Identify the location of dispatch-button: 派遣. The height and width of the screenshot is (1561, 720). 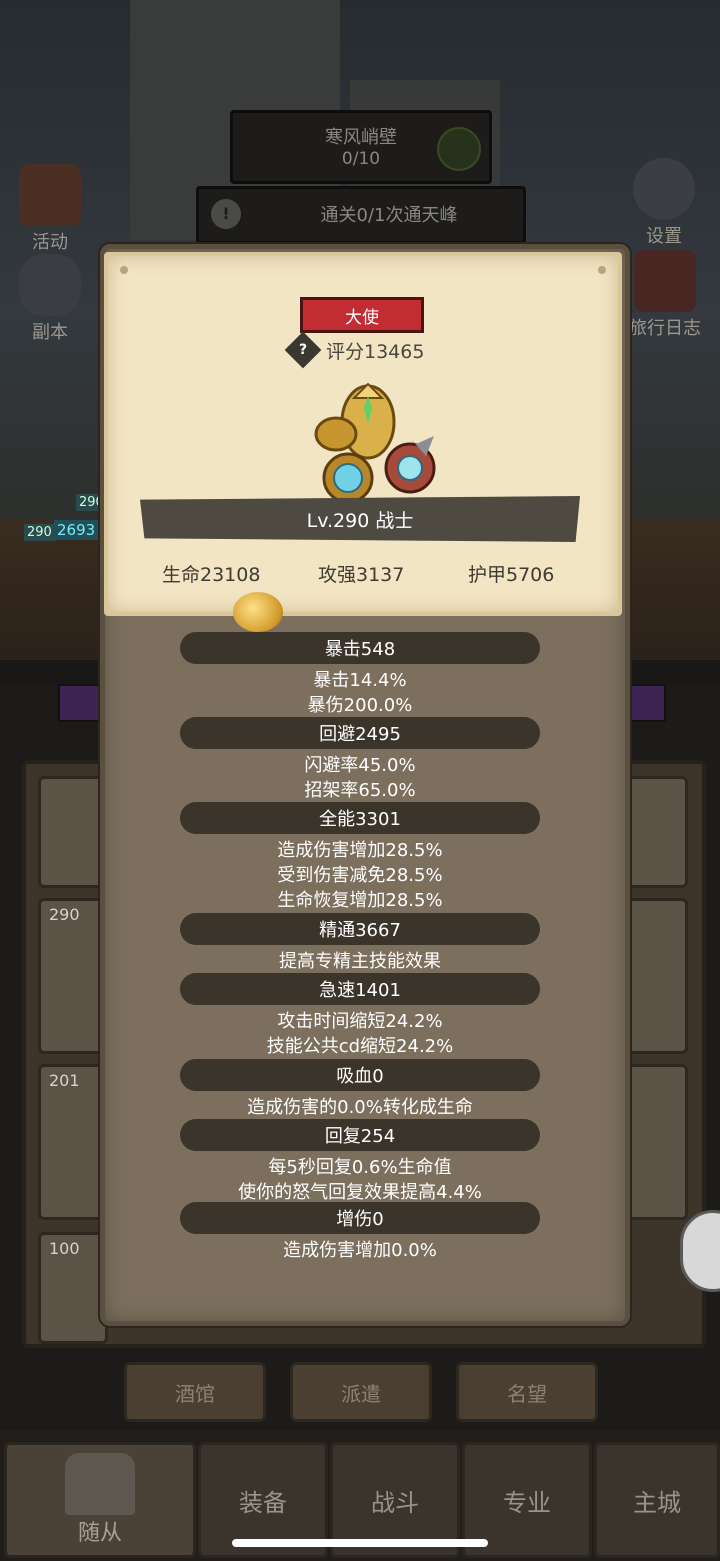
(361, 1392).